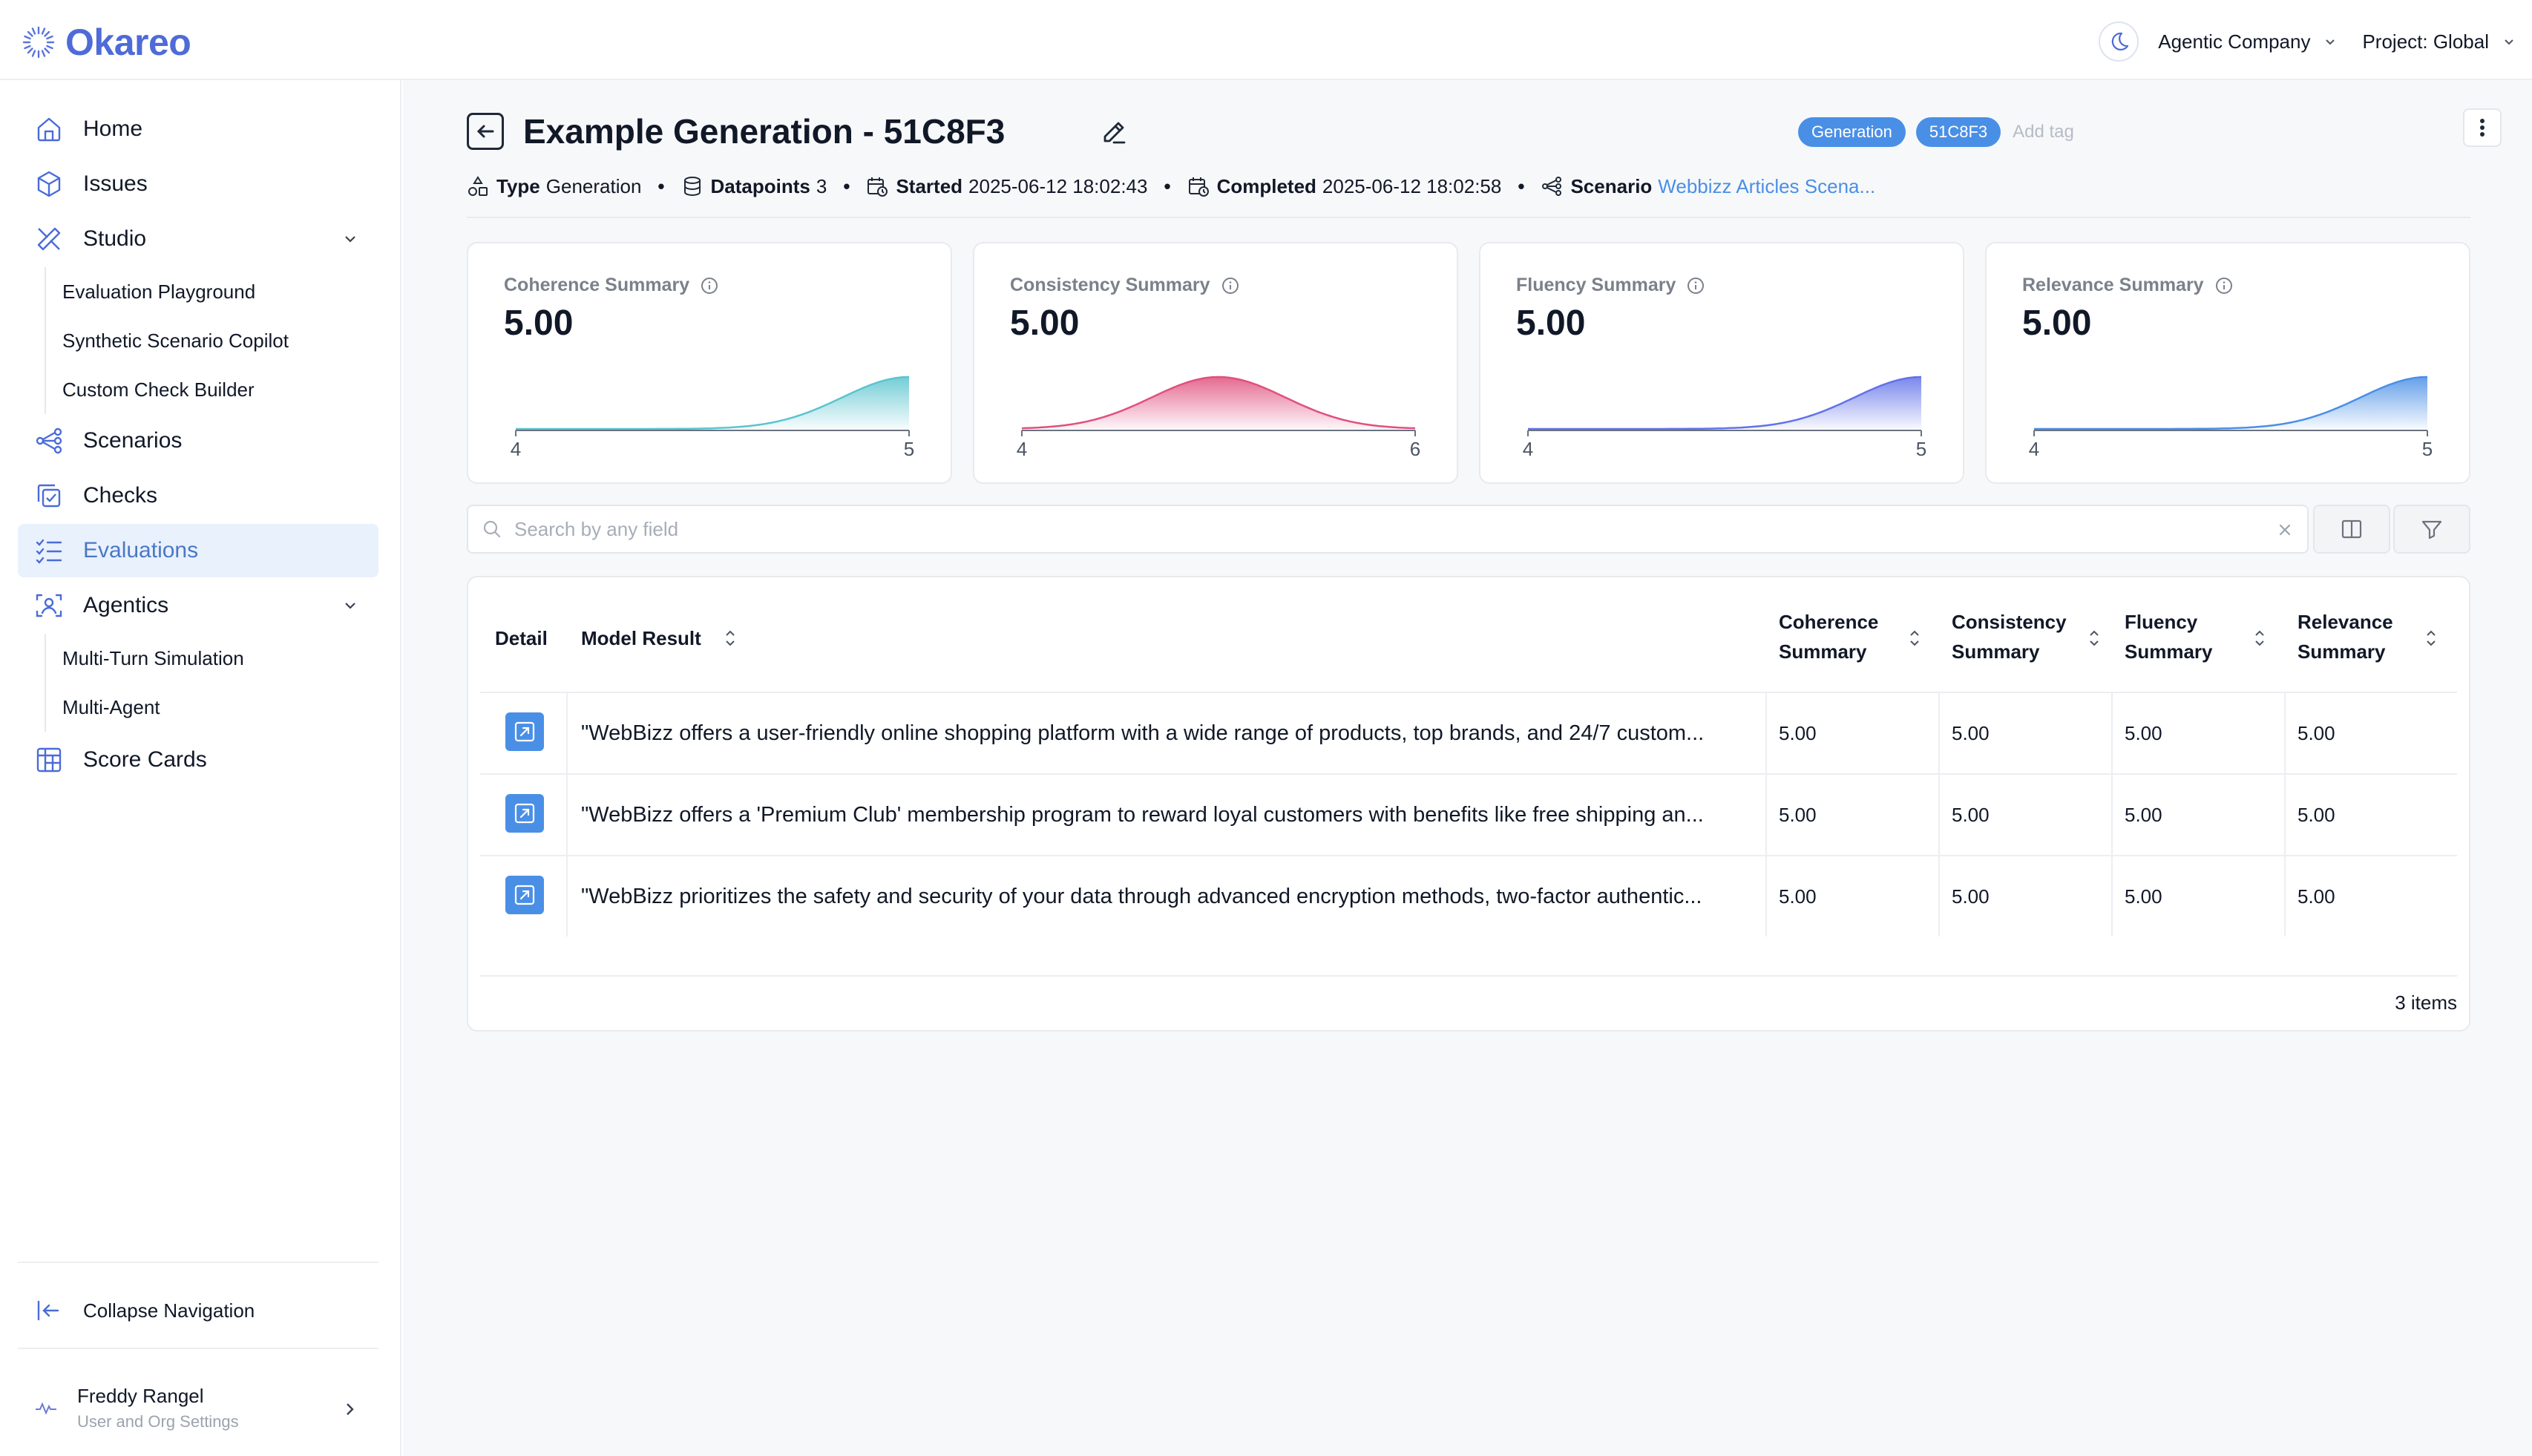 The width and height of the screenshot is (2532, 1456). Describe the element at coordinates (1828, 637) in the screenshot. I see `column-header-coherence-summary: Coherence Summary` at that location.